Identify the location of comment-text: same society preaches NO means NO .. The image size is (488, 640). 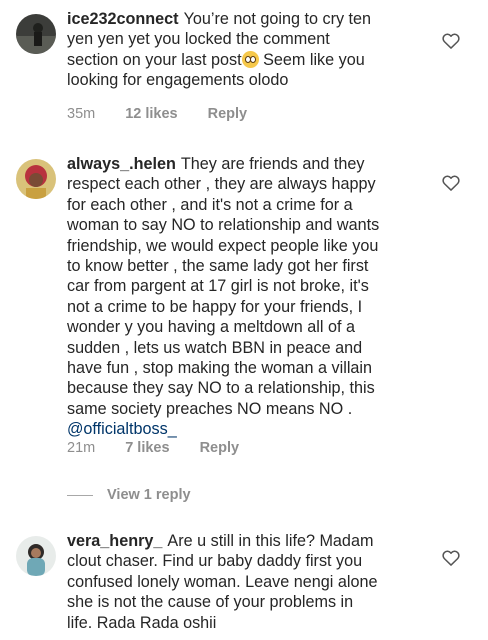
(210, 408).